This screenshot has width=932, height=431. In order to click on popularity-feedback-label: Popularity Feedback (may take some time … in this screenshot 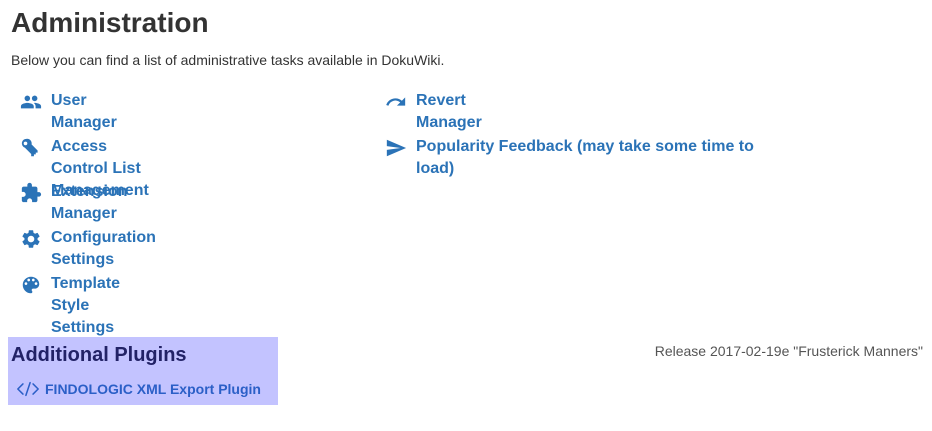, I will do `click(585, 158)`.